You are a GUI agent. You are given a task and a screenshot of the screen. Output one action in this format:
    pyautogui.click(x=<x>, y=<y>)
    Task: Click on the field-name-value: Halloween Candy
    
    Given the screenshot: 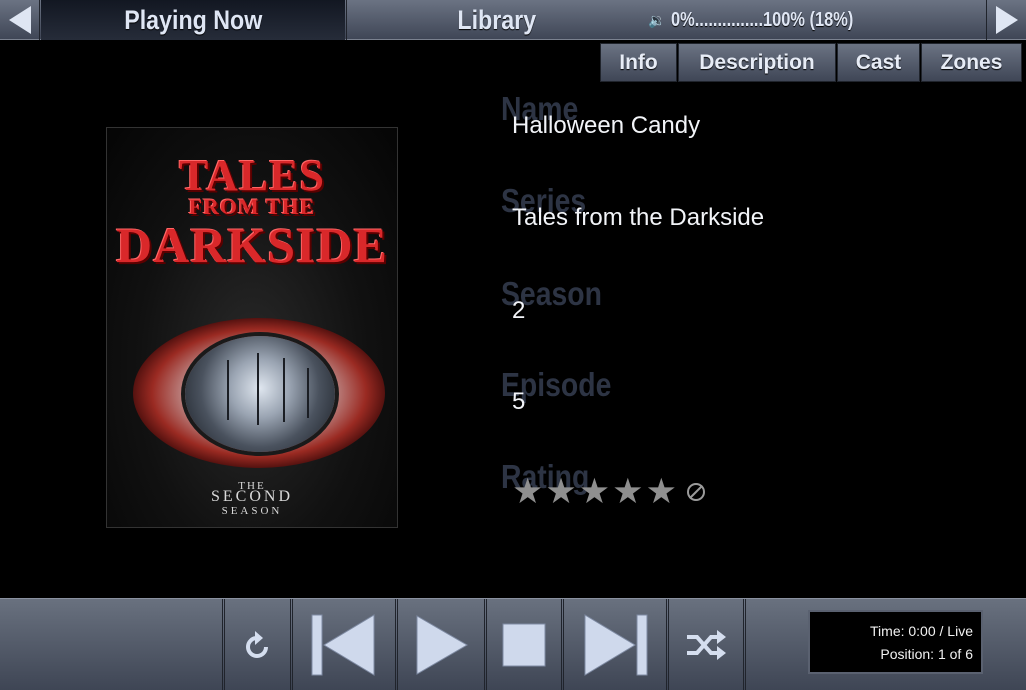 What is the action you would take?
    pyautogui.click(x=606, y=125)
    